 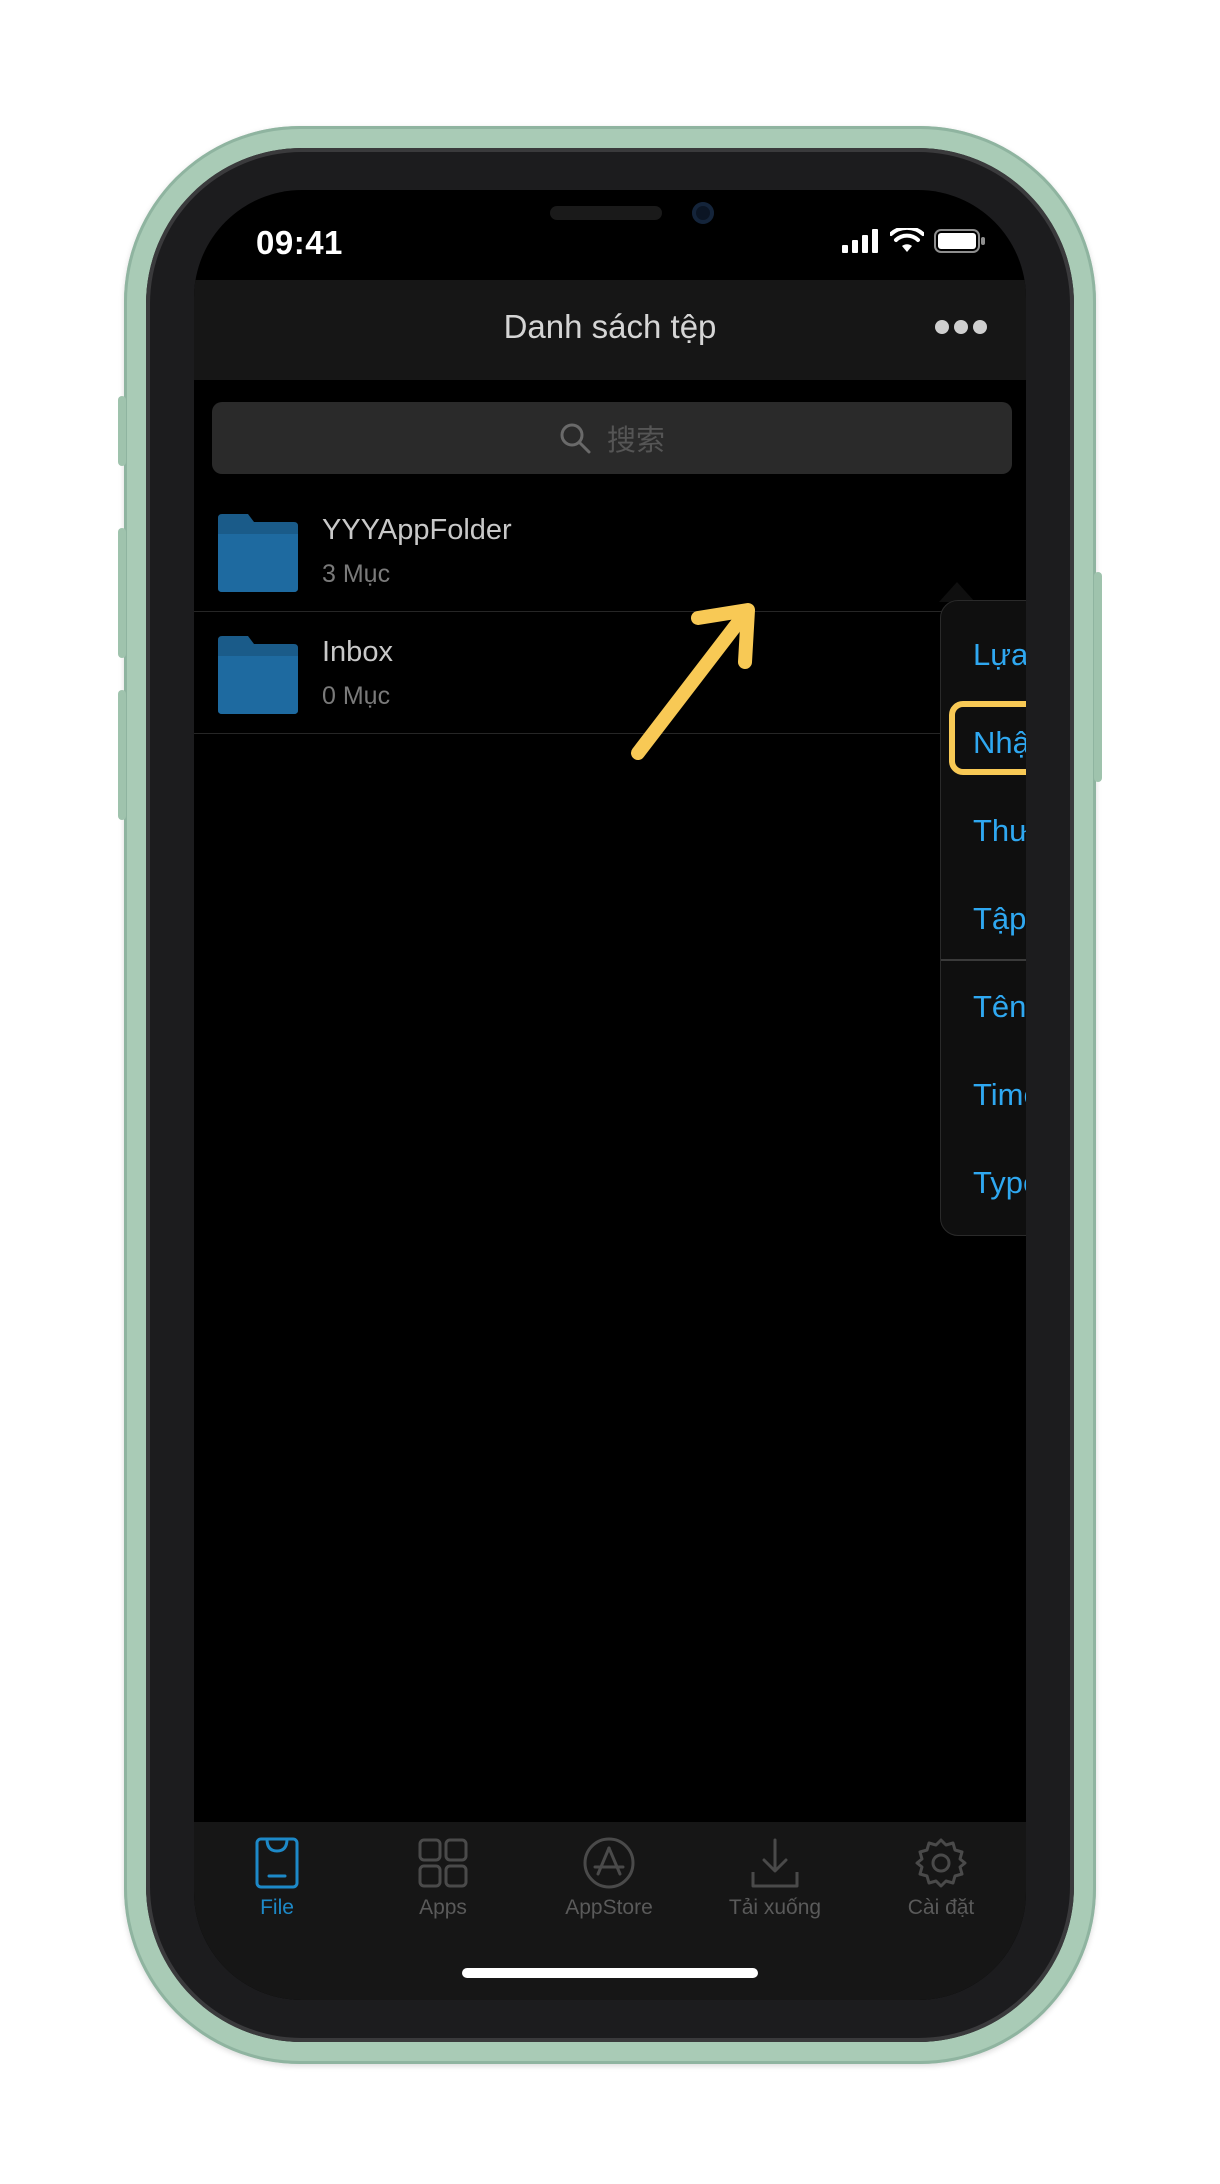 I want to click on tab-settings: Cài đặt, so click(x=941, y=1881).